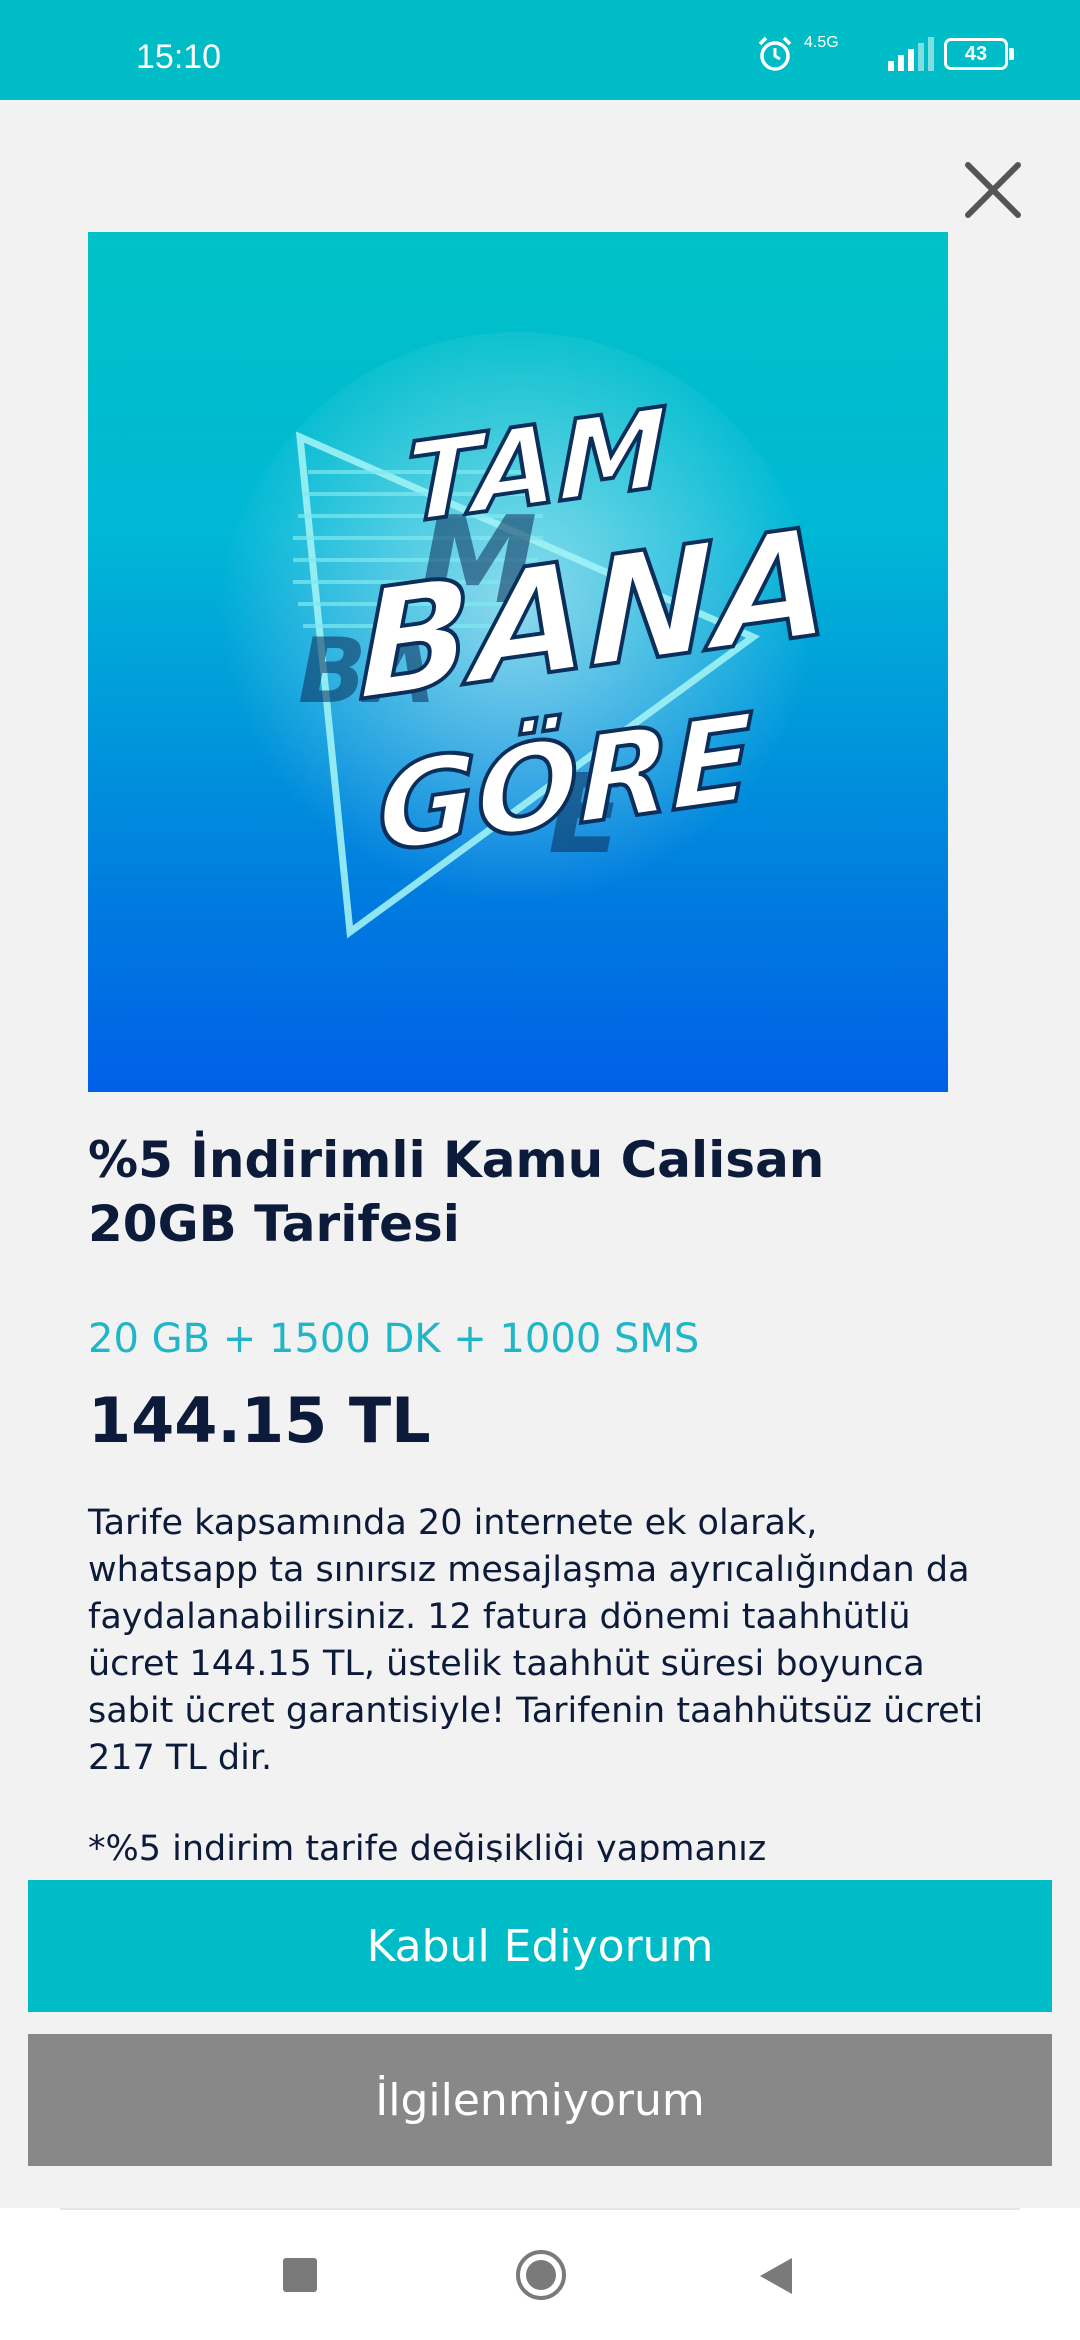  Describe the element at coordinates (993, 190) in the screenshot. I see `close-icon` at that location.